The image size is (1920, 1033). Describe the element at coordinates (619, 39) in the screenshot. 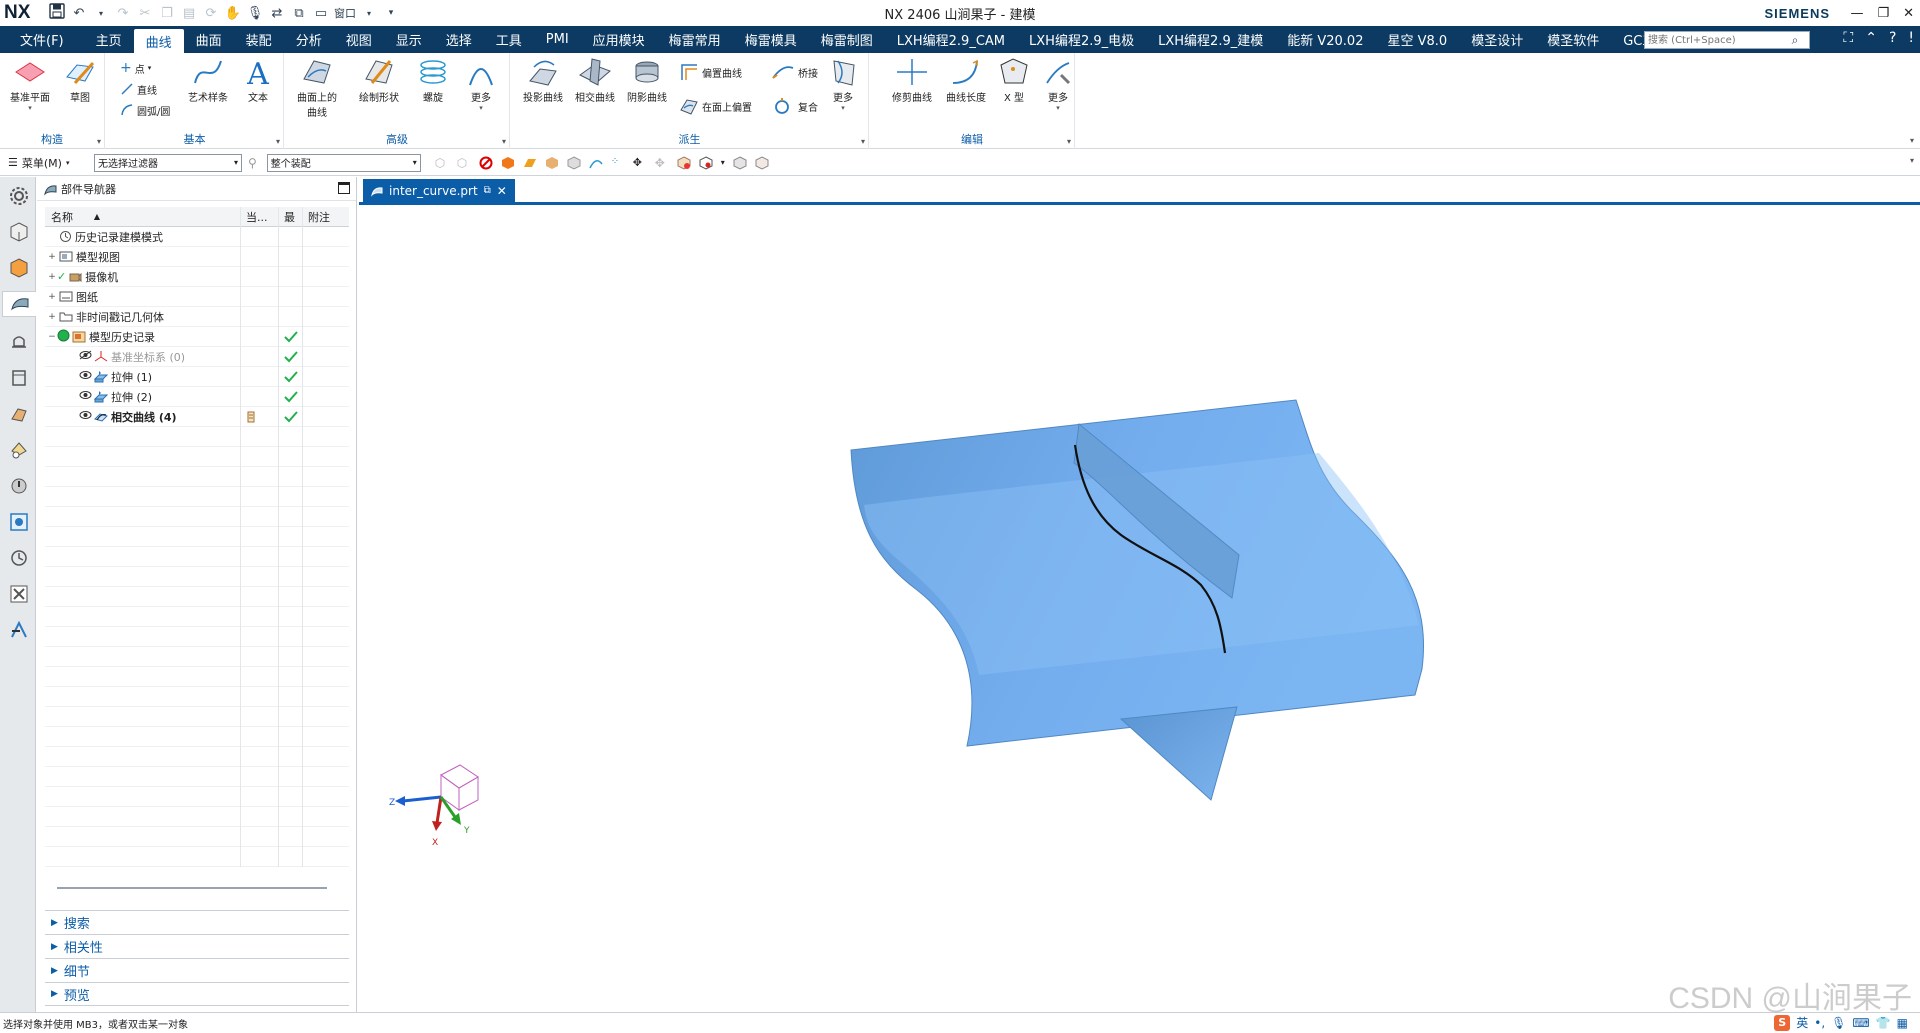

I see `tab-applications: 应用模块` at that location.